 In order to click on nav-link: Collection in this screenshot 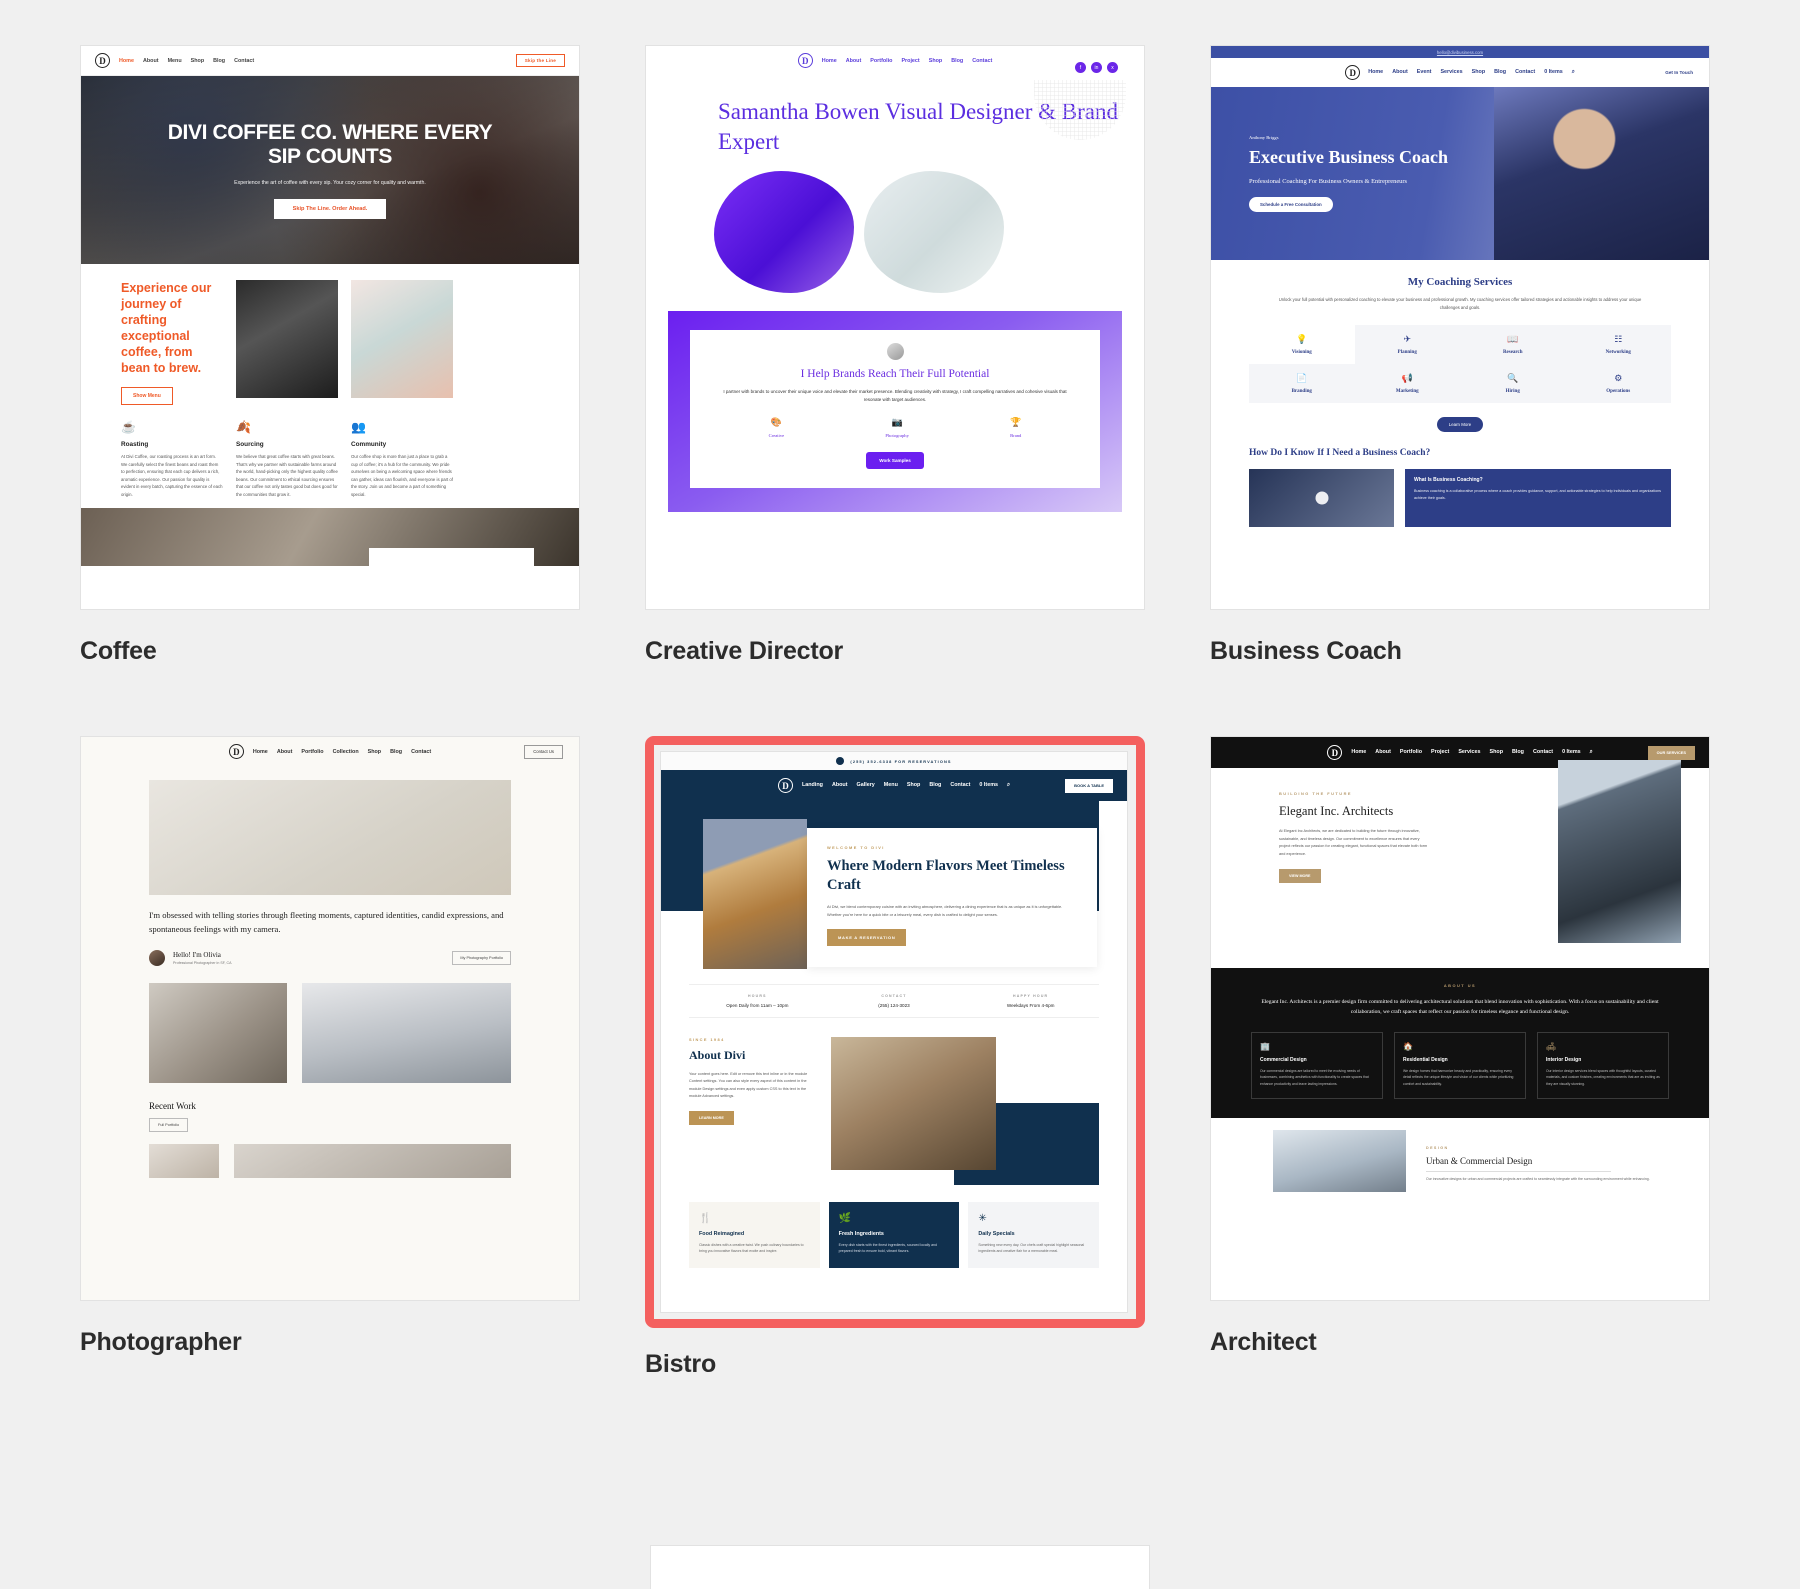, I will do `click(346, 752)`.